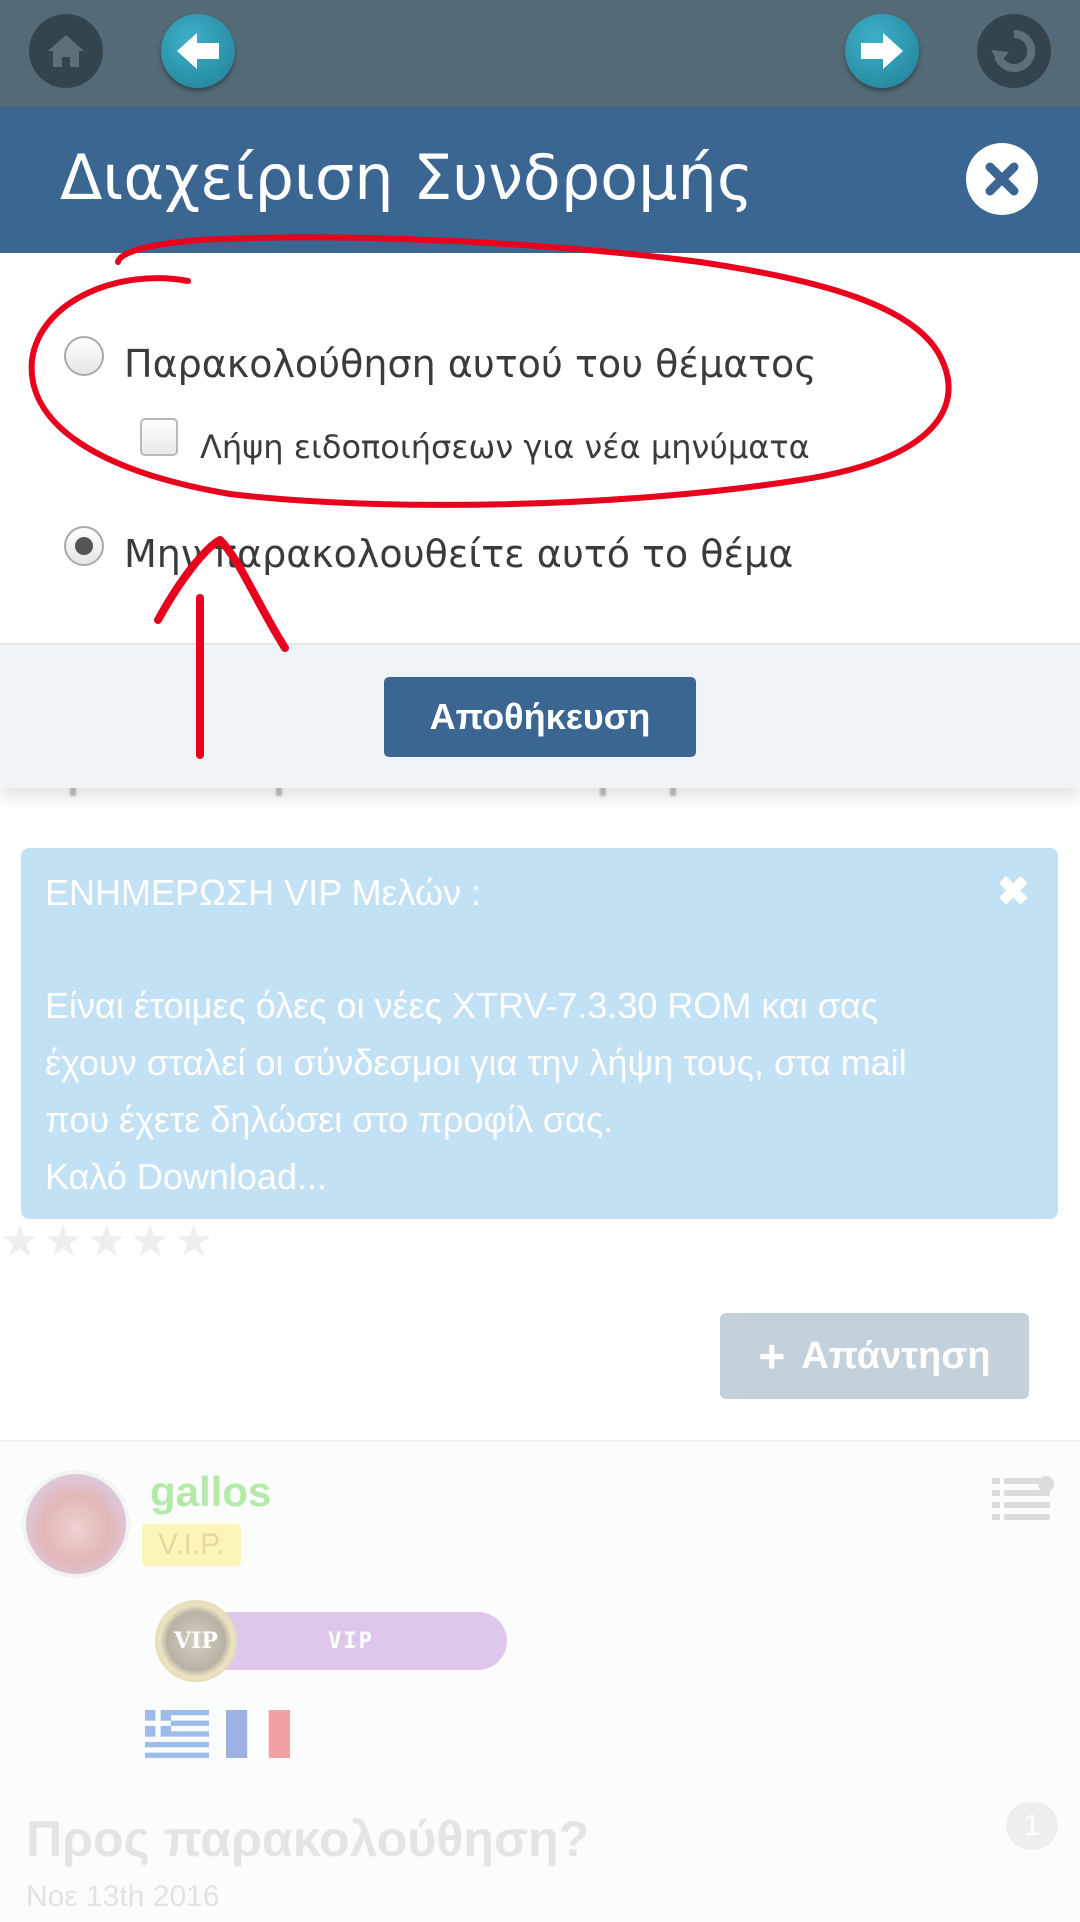  I want to click on home-button, so click(66, 51).